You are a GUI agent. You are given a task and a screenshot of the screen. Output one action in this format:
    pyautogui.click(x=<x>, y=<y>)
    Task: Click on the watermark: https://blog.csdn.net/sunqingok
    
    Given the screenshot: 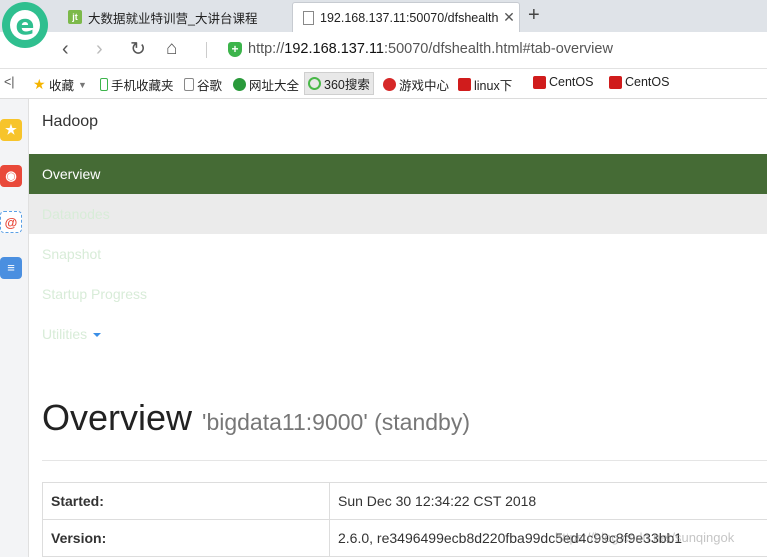 What is the action you would take?
    pyautogui.click(x=645, y=537)
    